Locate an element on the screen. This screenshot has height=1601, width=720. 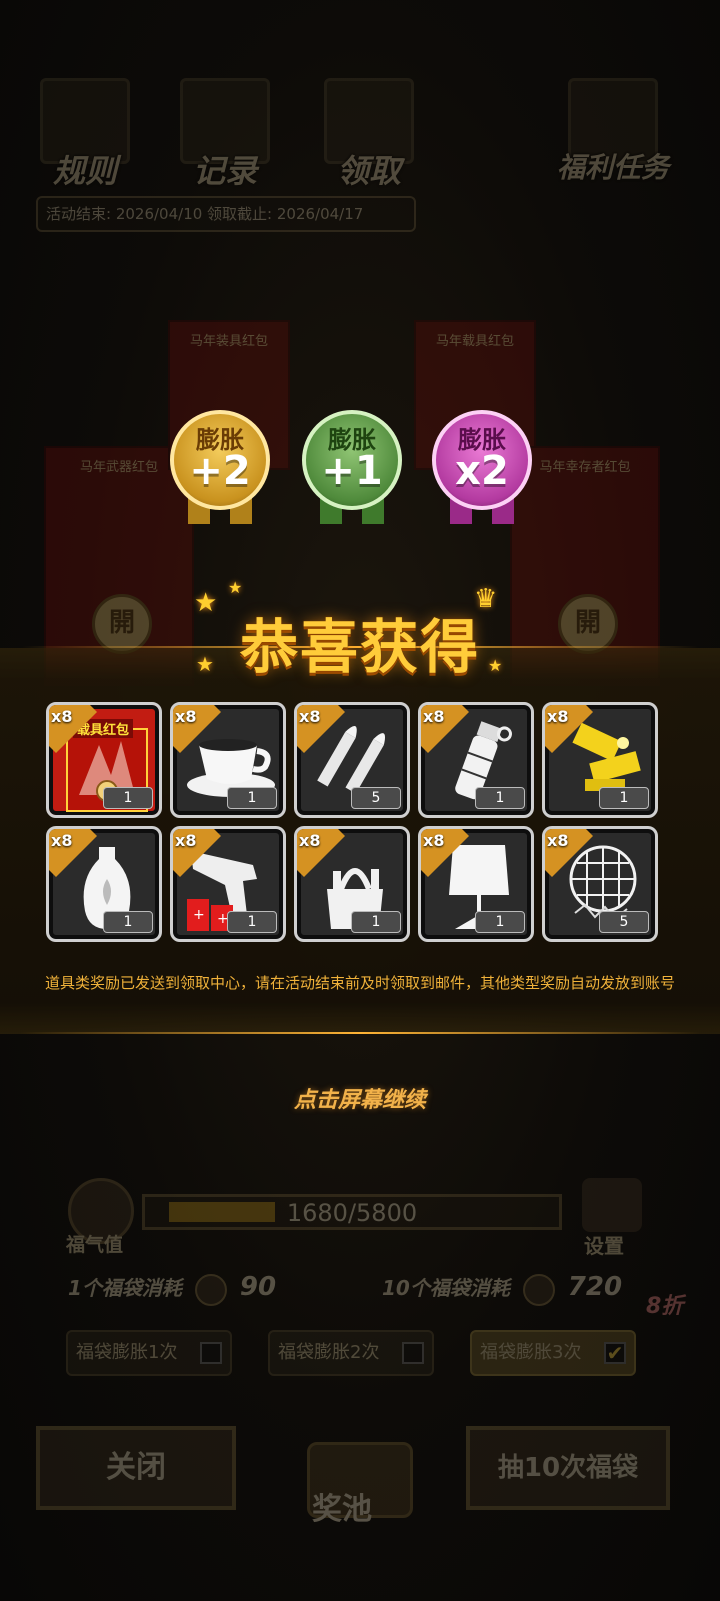
expand-option-1: 福袋膨胀1次 is located at coordinates (149, 1353).